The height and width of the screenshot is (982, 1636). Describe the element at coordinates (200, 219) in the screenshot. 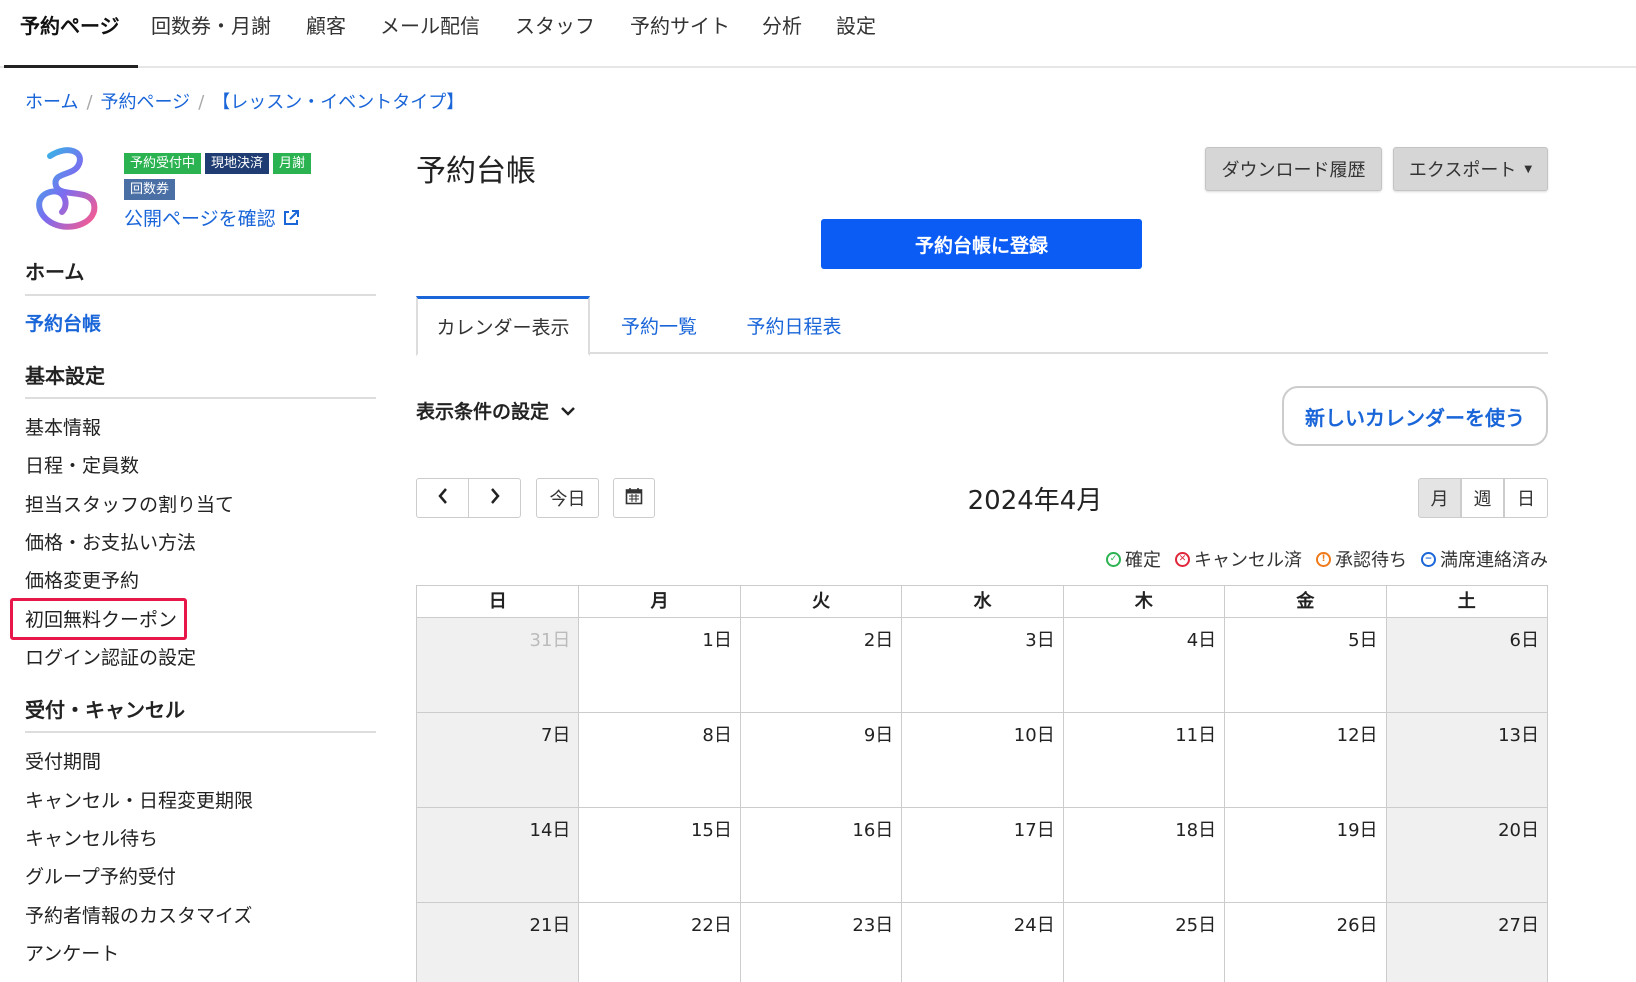

I see `public-page-link-label: 公開ページを確認` at that location.